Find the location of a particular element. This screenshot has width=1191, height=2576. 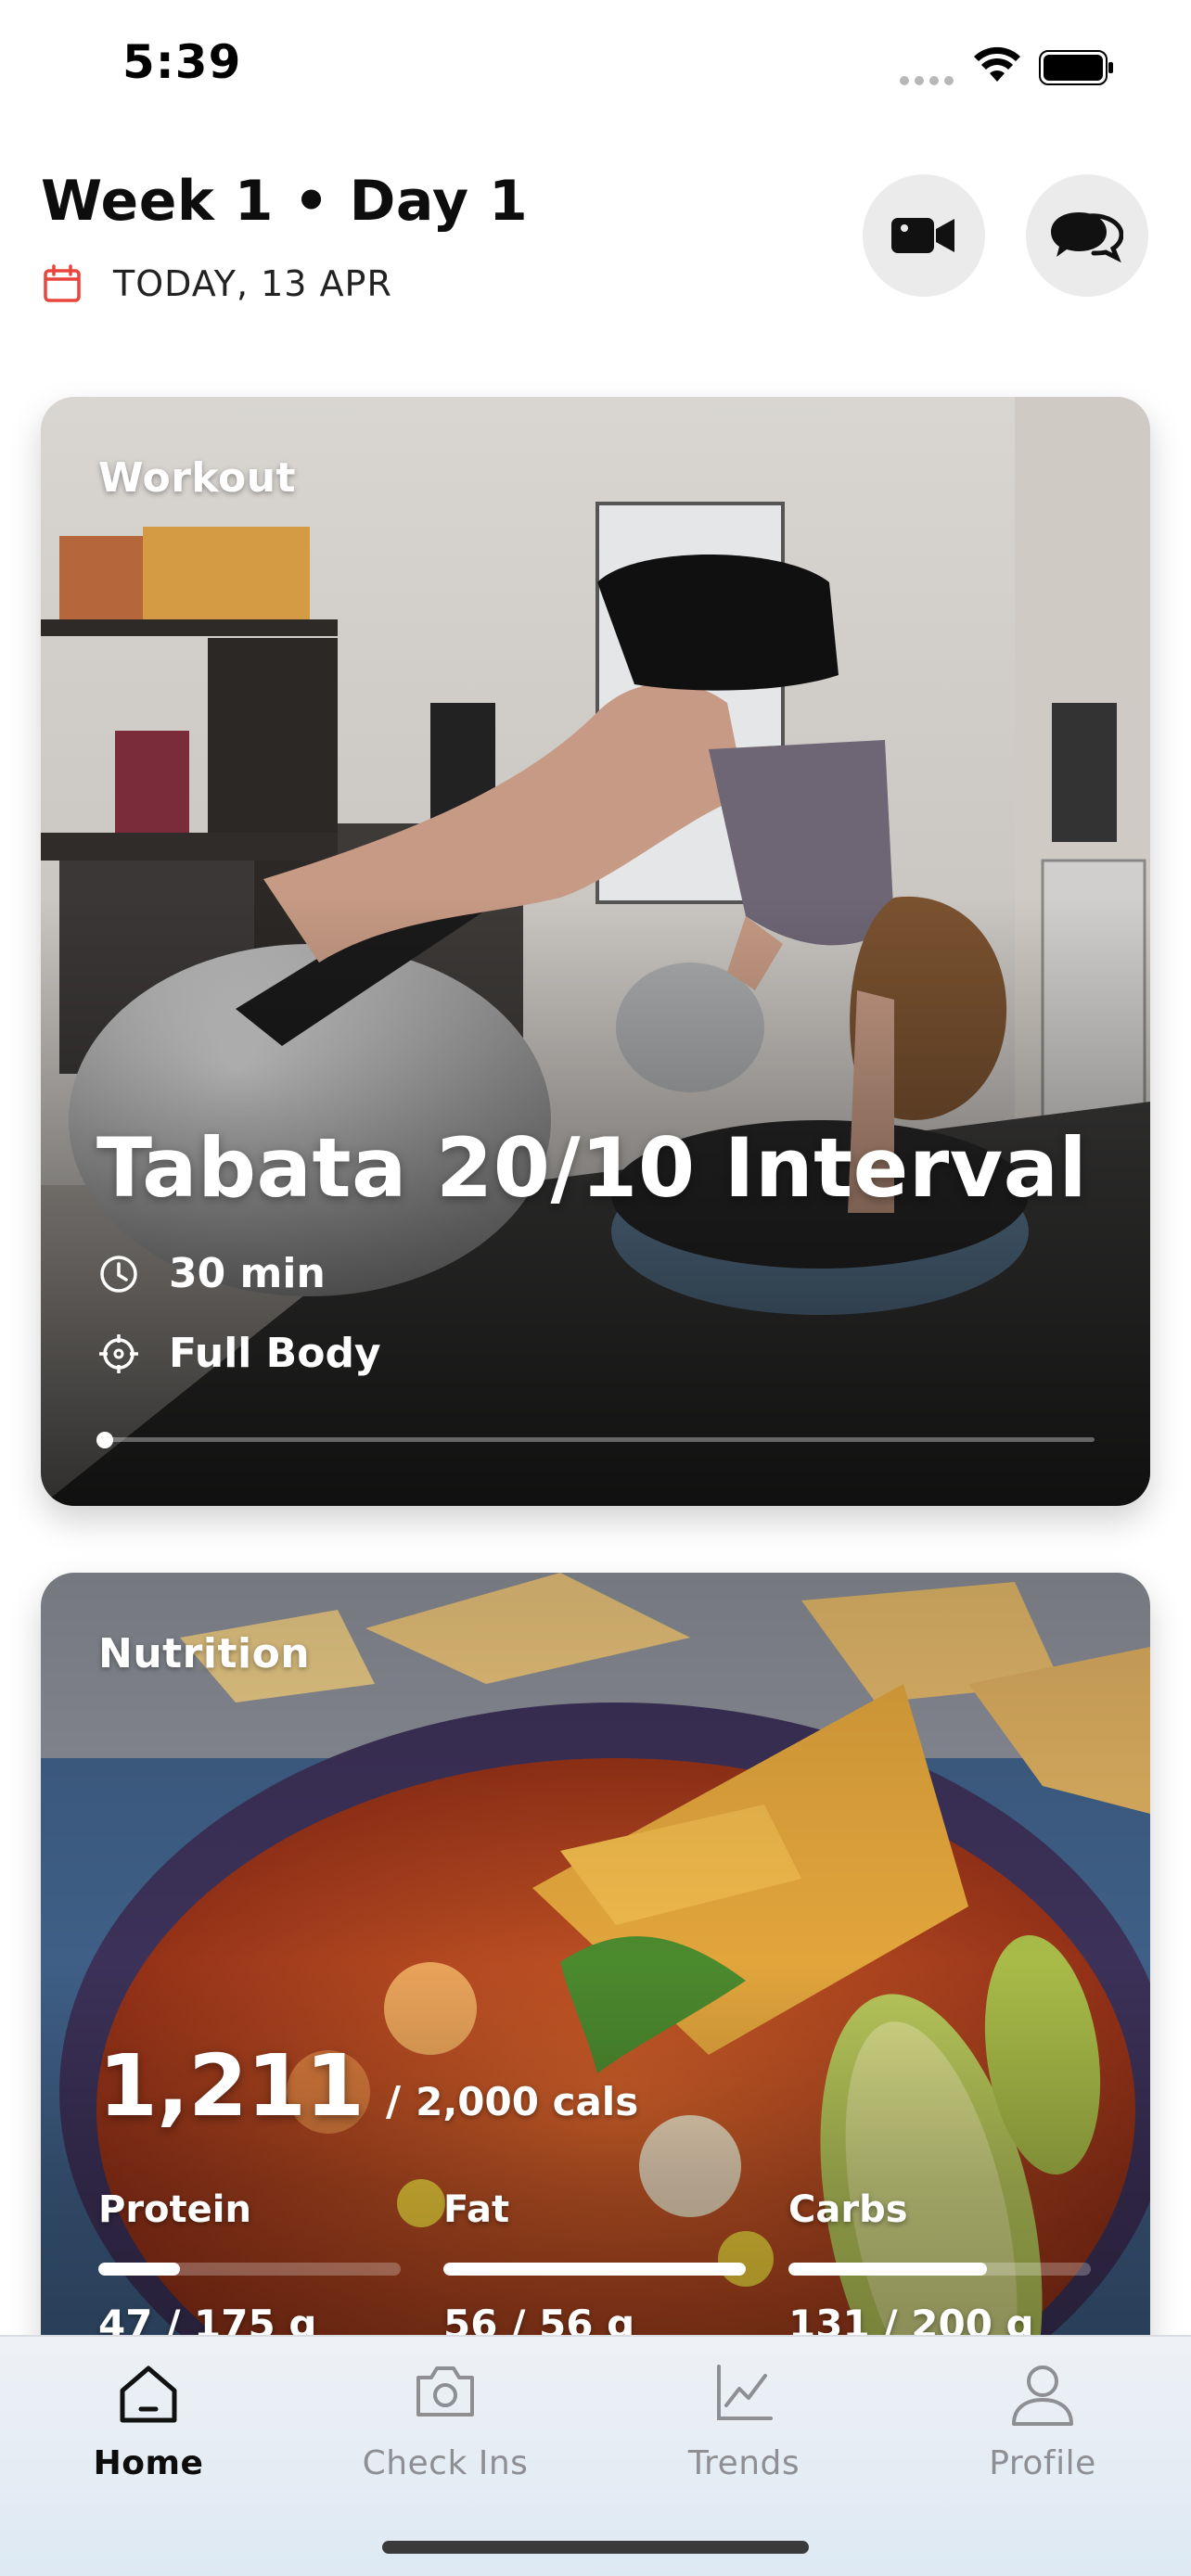

macro-fat: Fat 56 / 56 g is located at coordinates (596, 2267).